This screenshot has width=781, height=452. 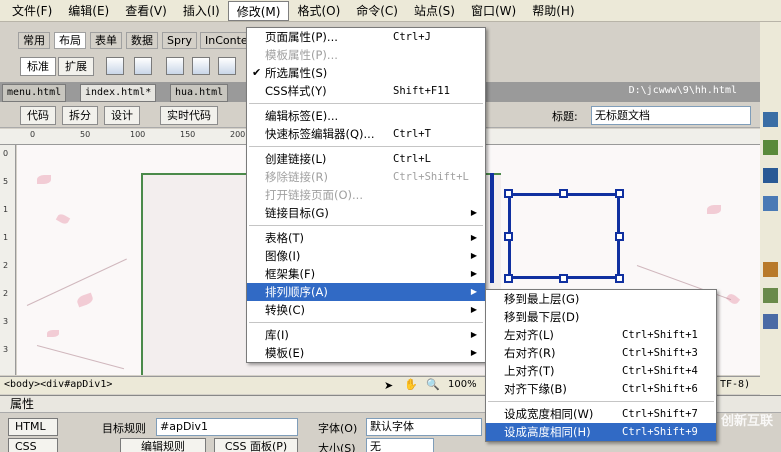 I want to click on menu-9: 帮助(H), so click(x=553, y=11).